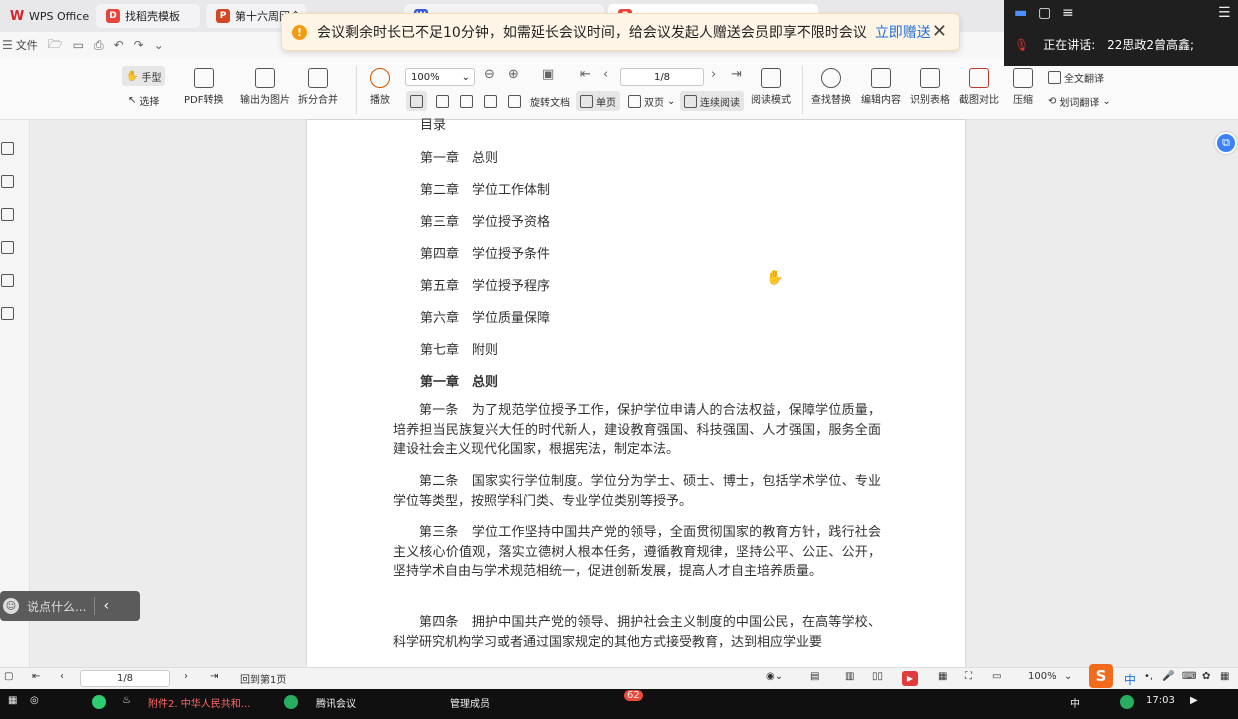  I want to click on taskbar-item-meeting: 腾讯会议, so click(336, 702).